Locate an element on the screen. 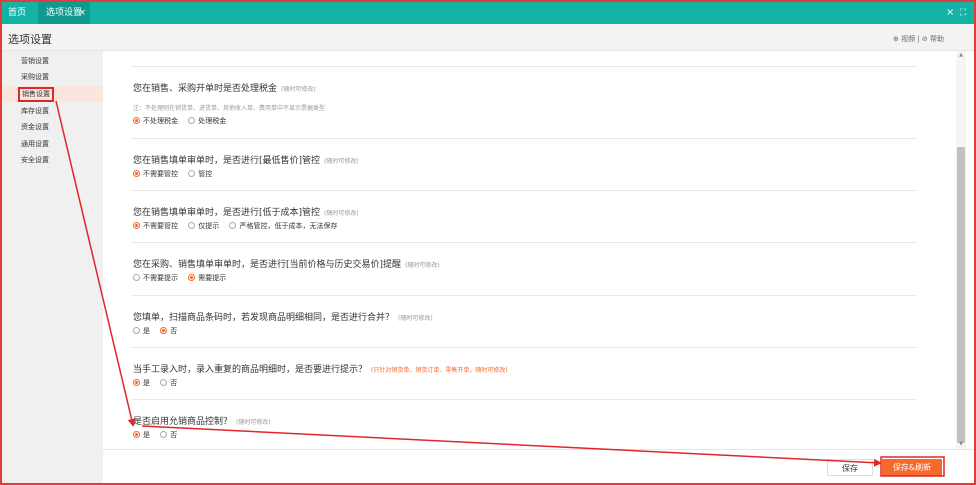 The height and width of the screenshot is (485, 976). vertical-scrollbar: ▲ ▼ is located at coordinates (961, 250).